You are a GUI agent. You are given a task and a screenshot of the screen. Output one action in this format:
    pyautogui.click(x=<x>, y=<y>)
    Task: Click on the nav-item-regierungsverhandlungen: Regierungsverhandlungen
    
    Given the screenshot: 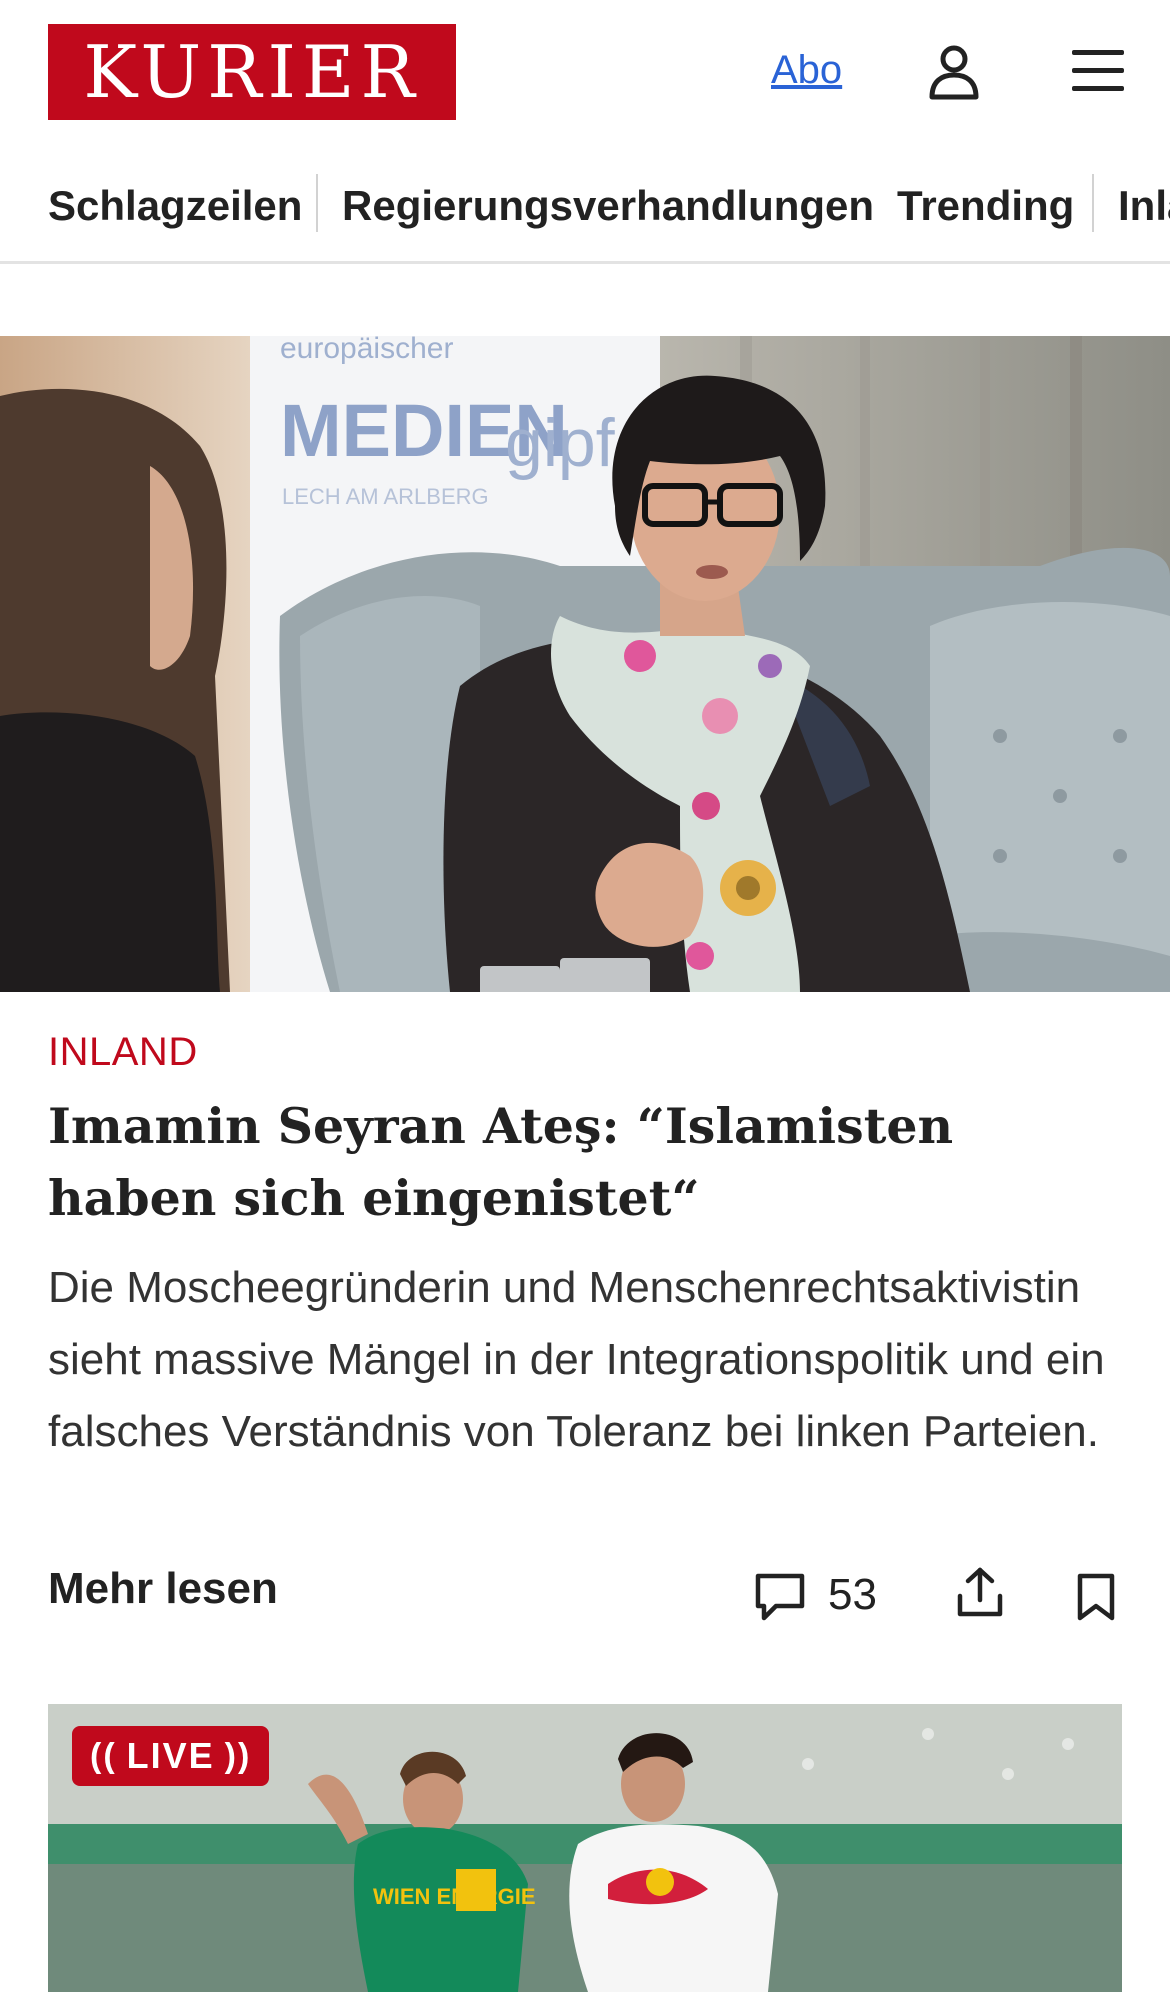 What is the action you would take?
    pyautogui.click(x=608, y=206)
    